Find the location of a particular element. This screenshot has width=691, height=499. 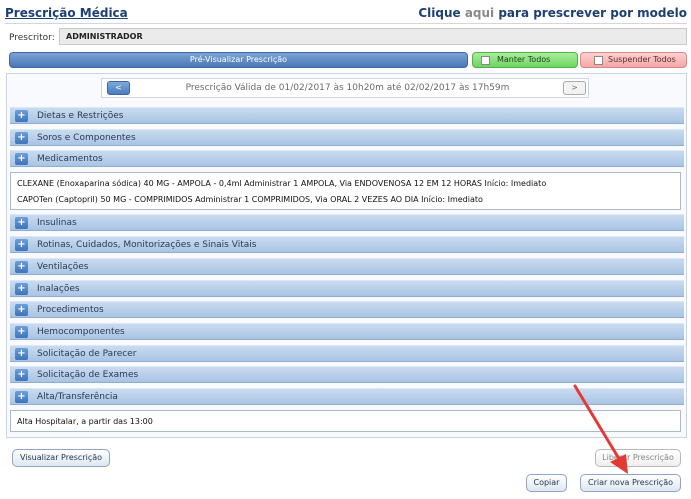

section-label: Alta/Transferência is located at coordinates (77, 397).